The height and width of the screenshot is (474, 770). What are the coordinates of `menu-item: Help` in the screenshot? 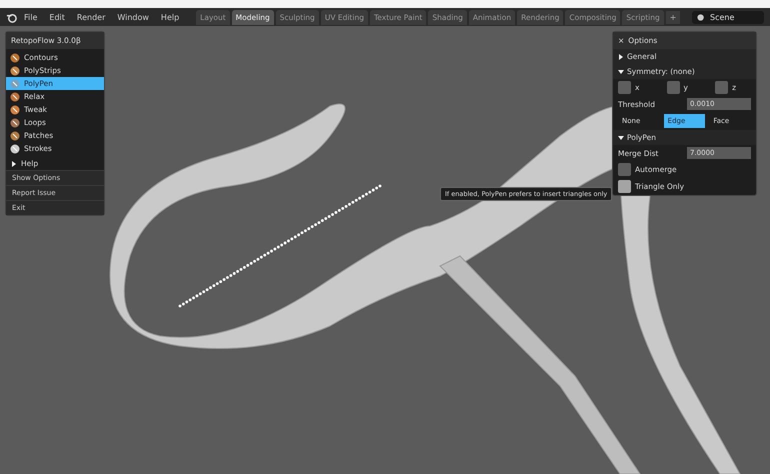 It's located at (170, 17).